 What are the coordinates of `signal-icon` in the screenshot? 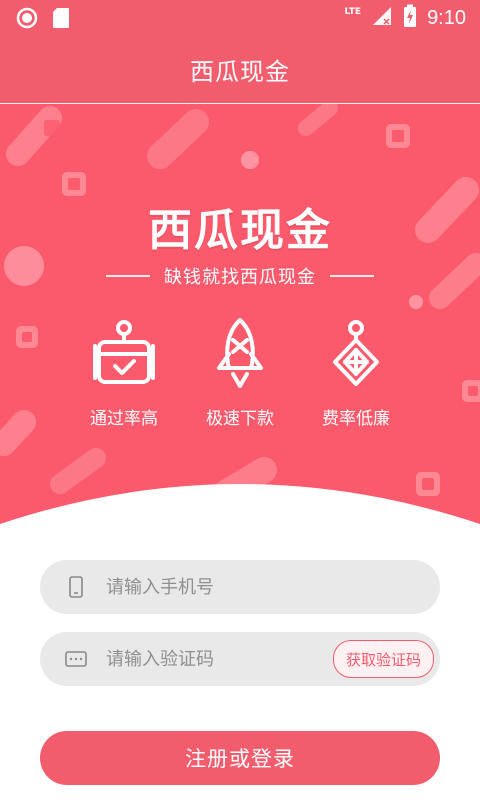 It's located at (382, 18).